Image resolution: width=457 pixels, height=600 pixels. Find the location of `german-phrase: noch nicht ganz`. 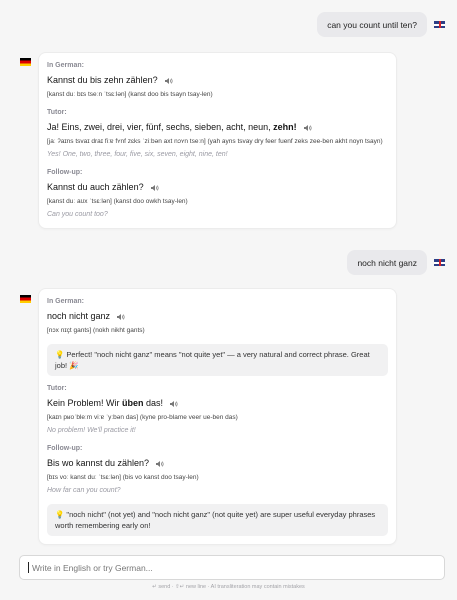

german-phrase: noch nicht ganz is located at coordinates (217, 316).